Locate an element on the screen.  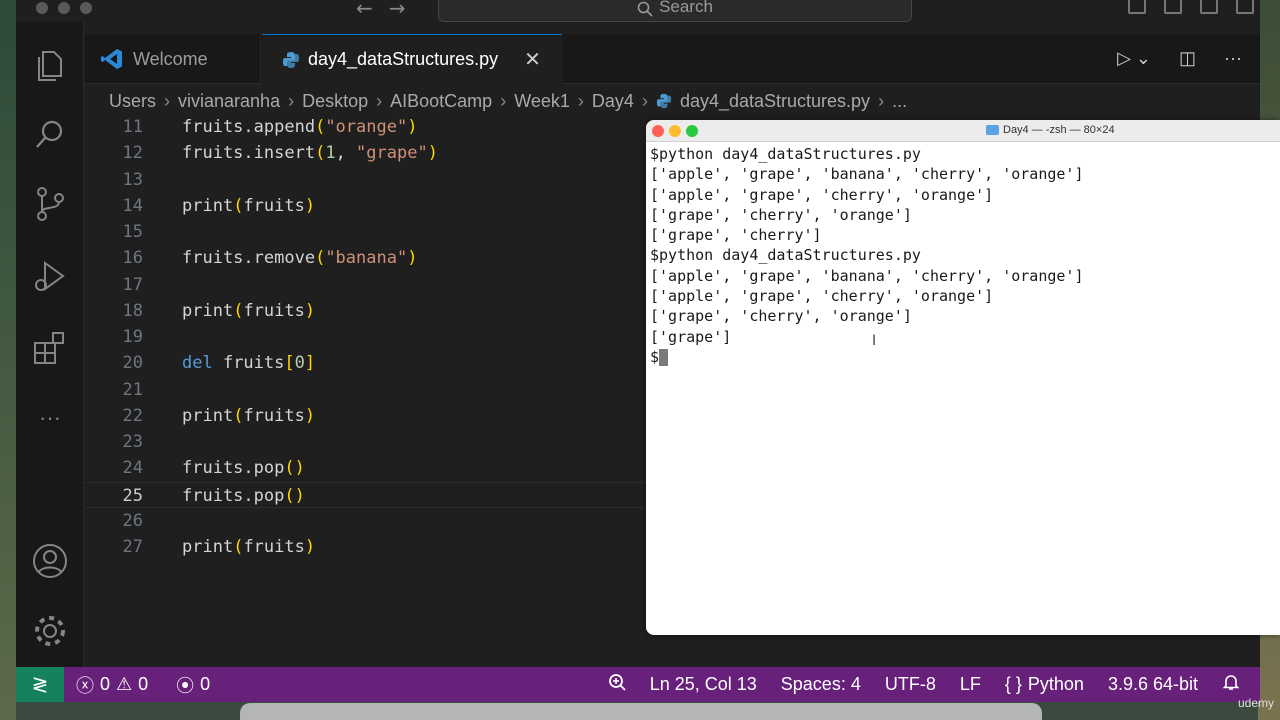
terminal-prompt: $ is located at coordinates (866, 357).